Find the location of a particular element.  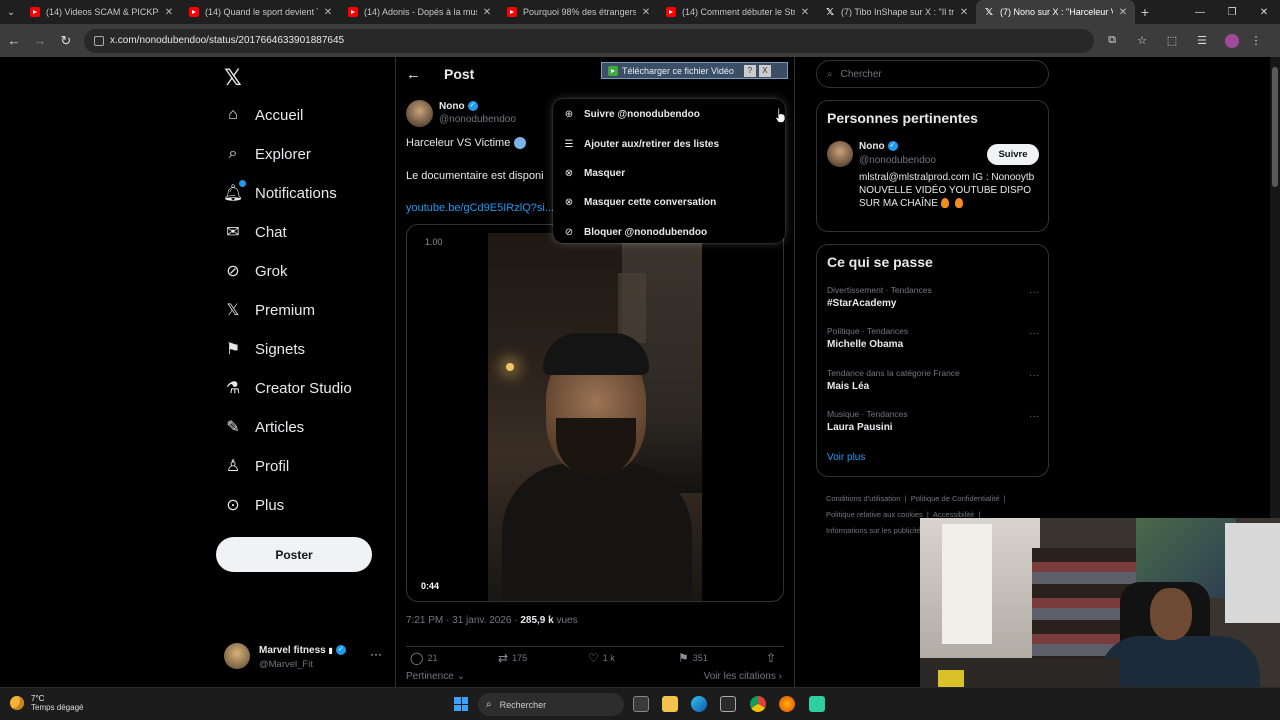

follow-button: Suivre is located at coordinates (1013, 154).